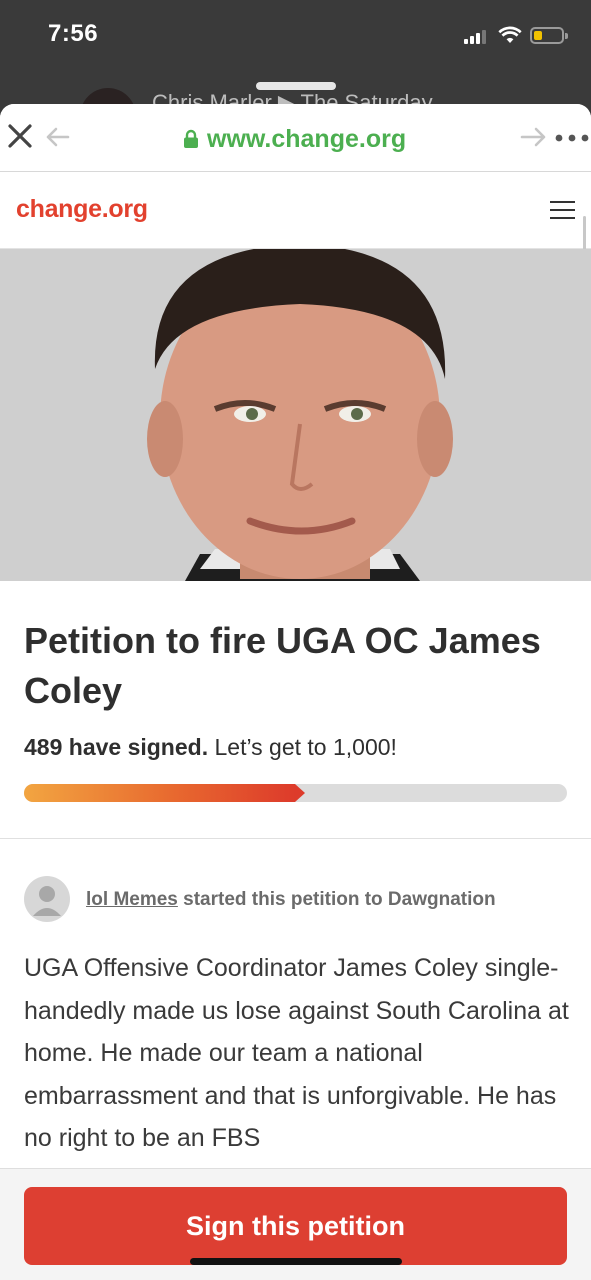 This screenshot has height=1280, width=591. What do you see at coordinates (159, 793) in the screenshot?
I see `progress-fill` at bounding box center [159, 793].